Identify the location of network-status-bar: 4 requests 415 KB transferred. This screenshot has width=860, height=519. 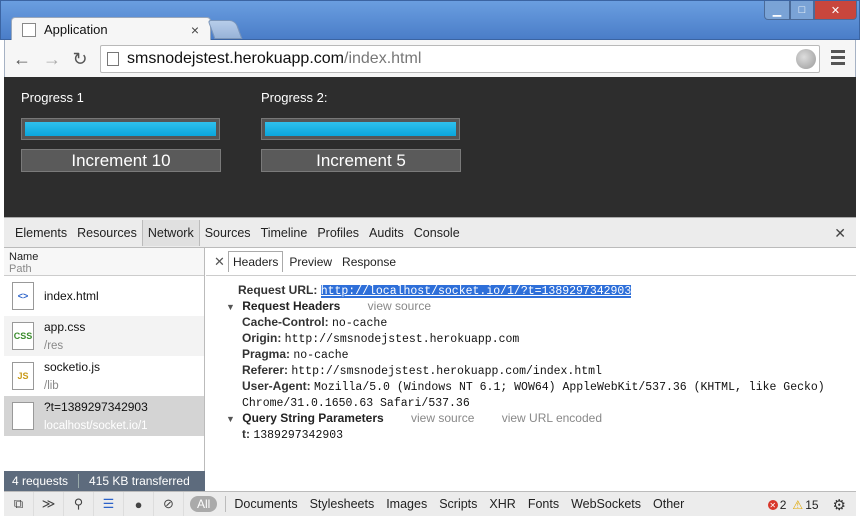
(104, 481).